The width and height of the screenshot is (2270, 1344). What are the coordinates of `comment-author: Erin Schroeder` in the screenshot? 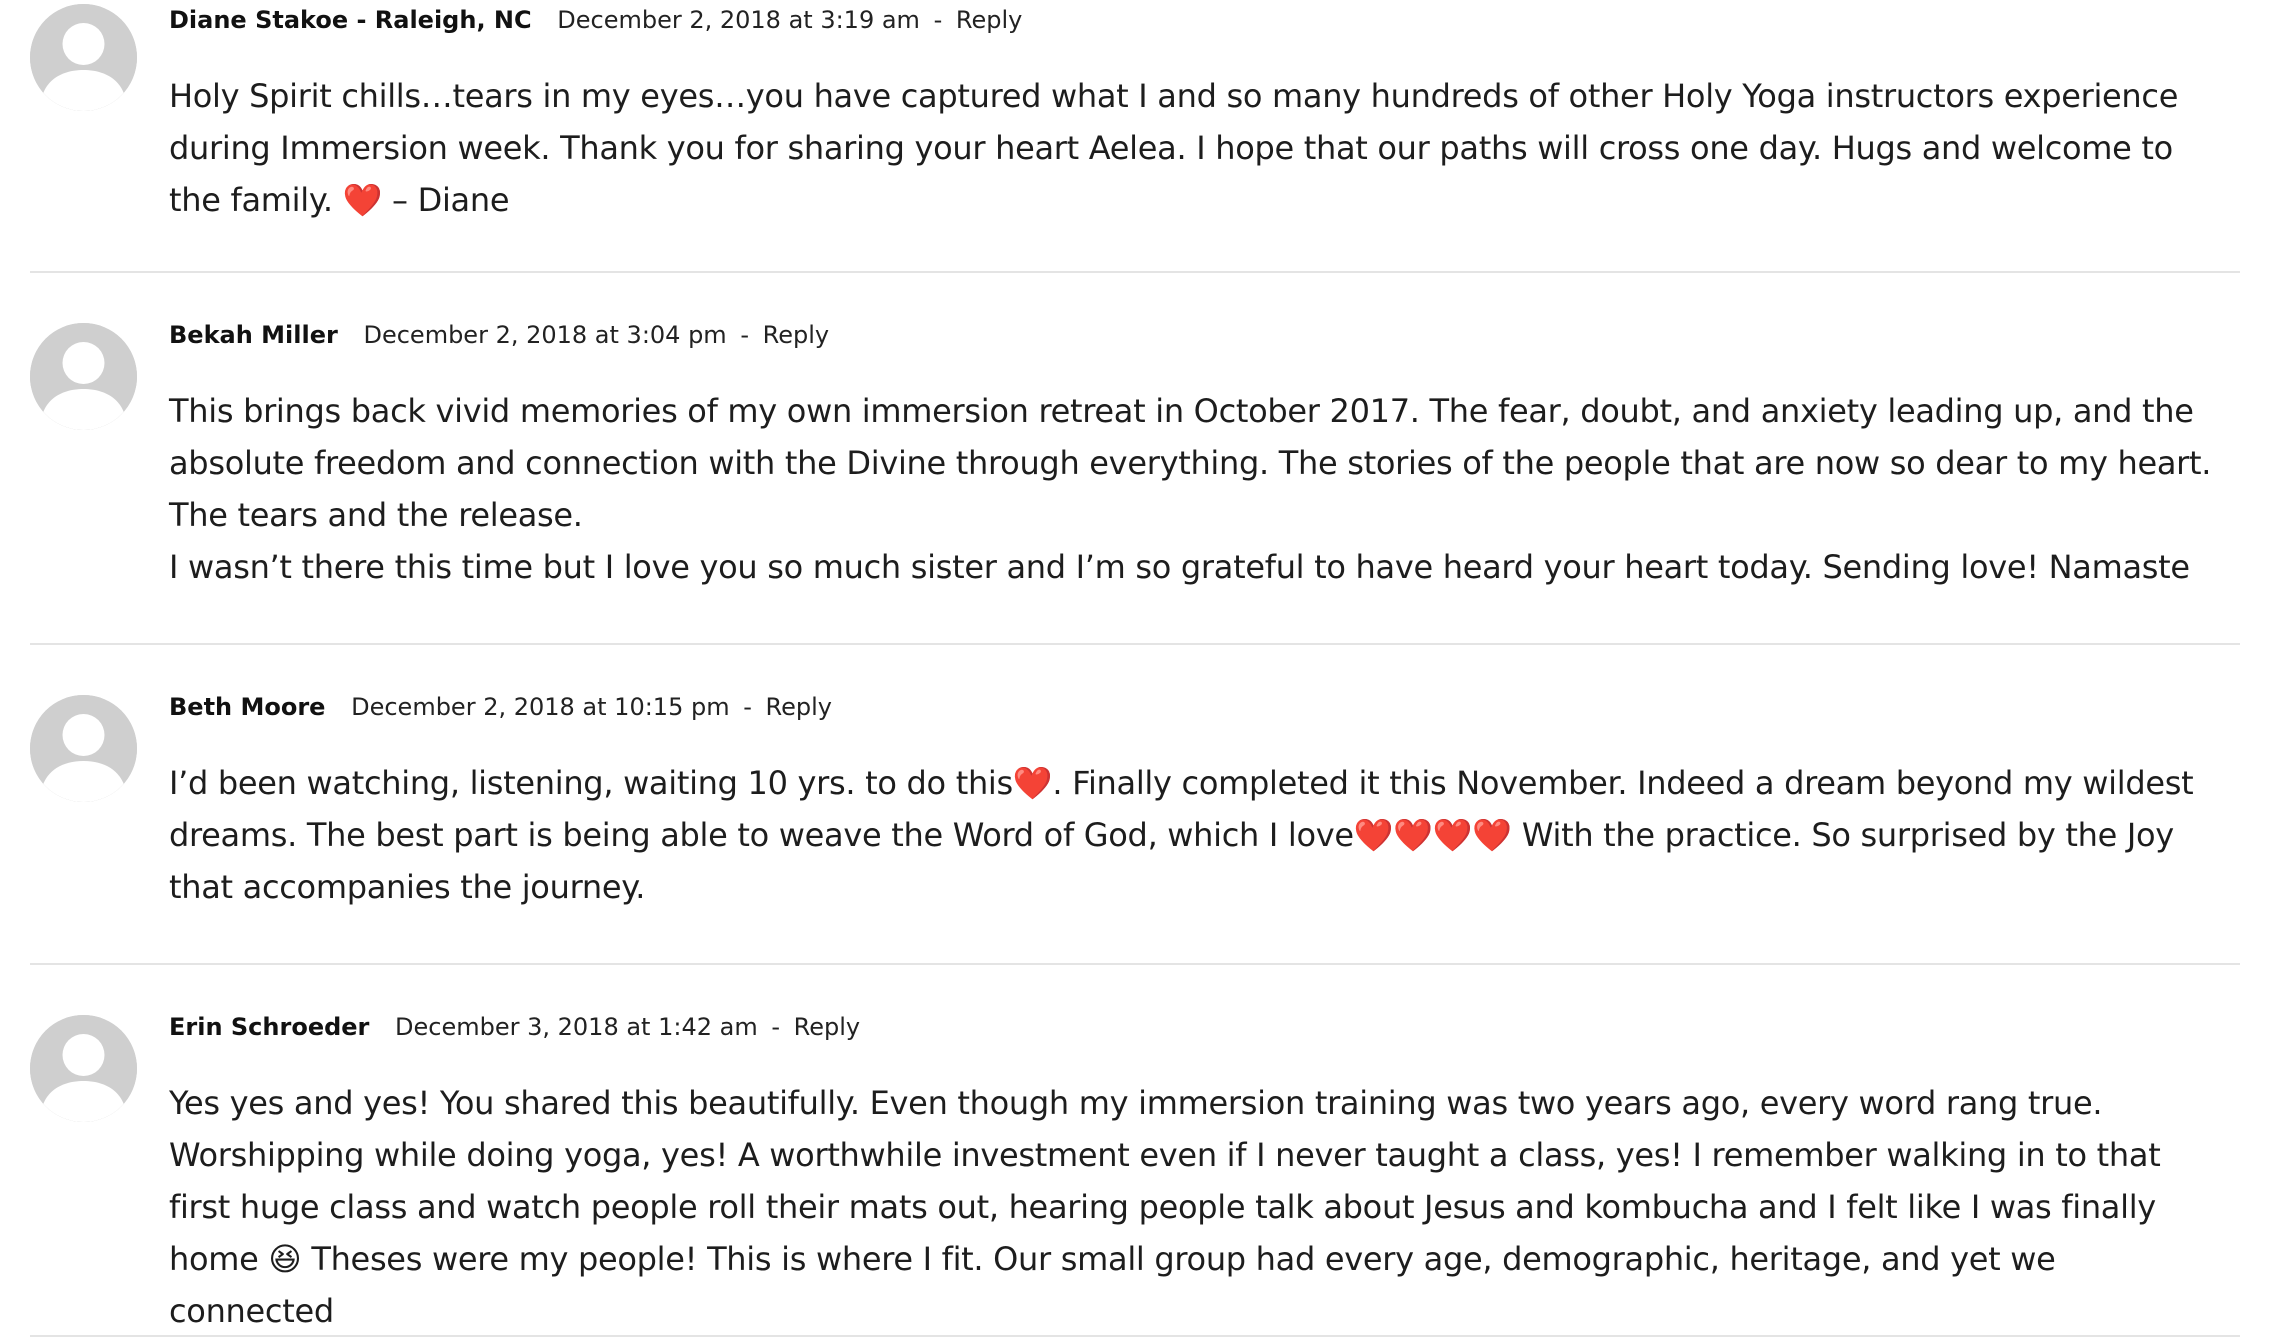 It's located at (269, 1027).